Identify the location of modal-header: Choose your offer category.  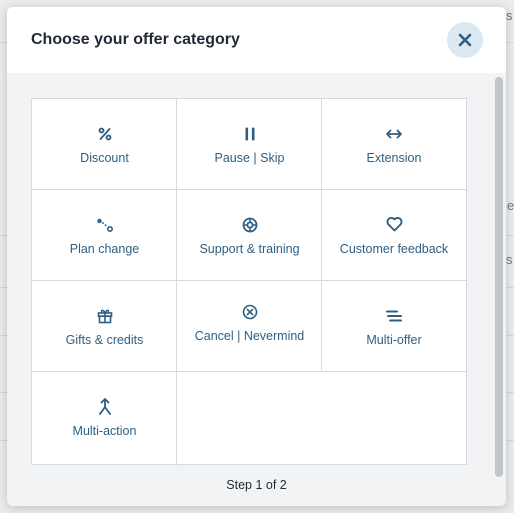
(256, 40).